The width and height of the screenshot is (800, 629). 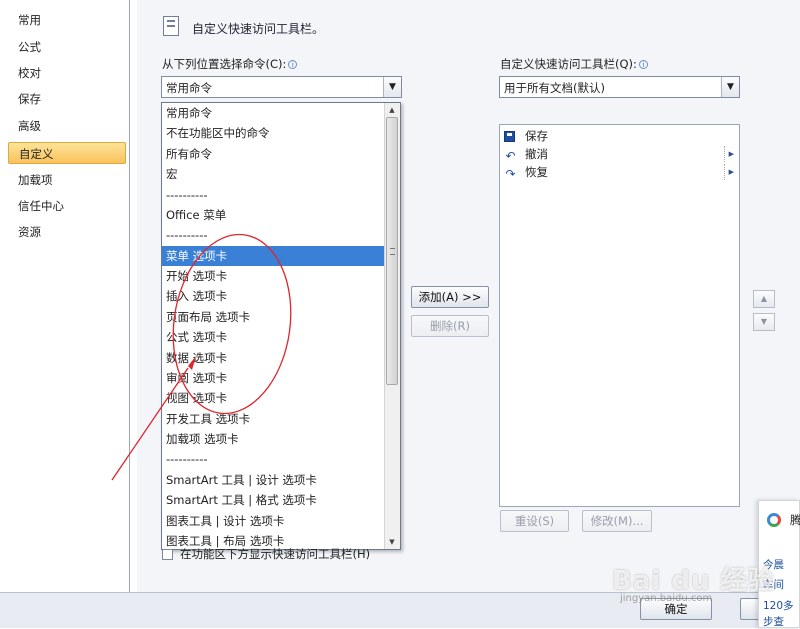 What do you see at coordinates (693, 581) in the screenshot?
I see `baidu-watermark: Bai du 经验` at bounding box center [693, 581].